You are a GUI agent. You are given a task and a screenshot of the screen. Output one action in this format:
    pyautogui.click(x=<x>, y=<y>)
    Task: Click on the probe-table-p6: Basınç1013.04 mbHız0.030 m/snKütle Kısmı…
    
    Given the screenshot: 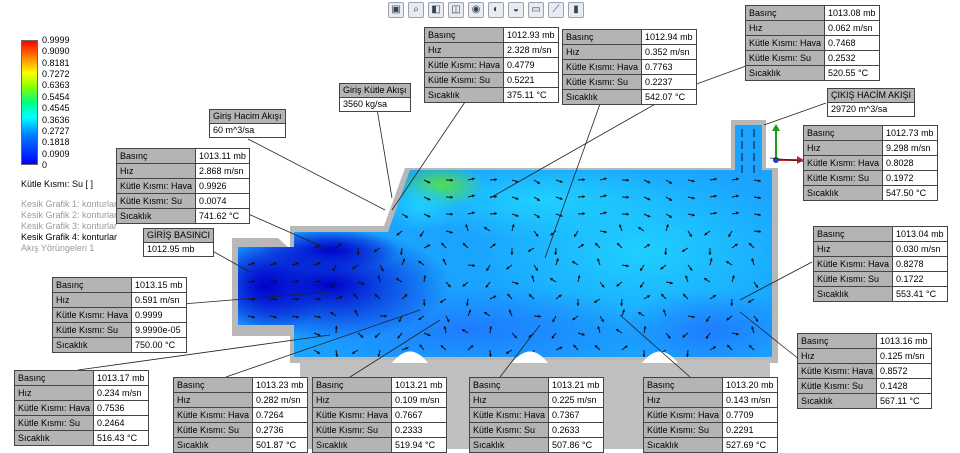 What is the action you would take?
    pyautogui.click(x=880, y=264)
    